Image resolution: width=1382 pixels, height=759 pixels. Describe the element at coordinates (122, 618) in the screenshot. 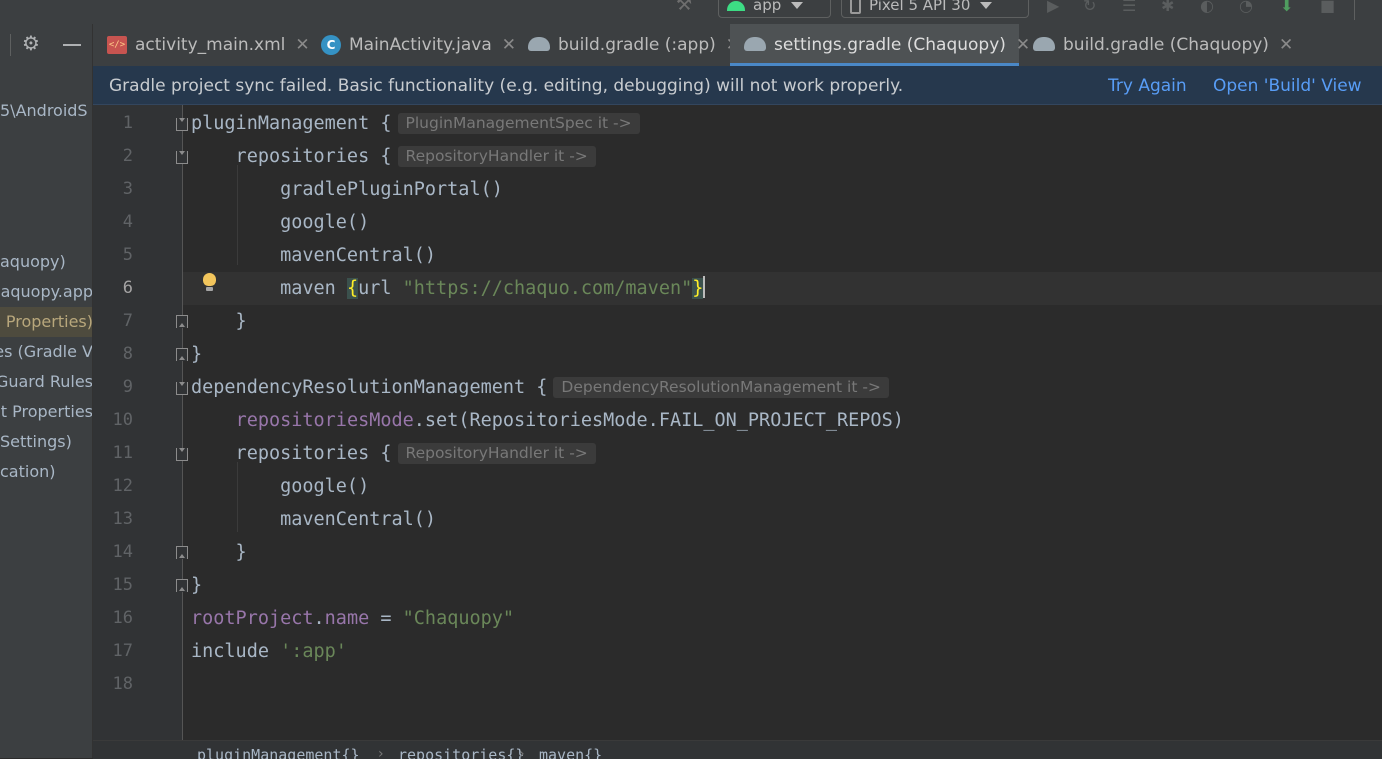

I see `line-number: 16` at that location.